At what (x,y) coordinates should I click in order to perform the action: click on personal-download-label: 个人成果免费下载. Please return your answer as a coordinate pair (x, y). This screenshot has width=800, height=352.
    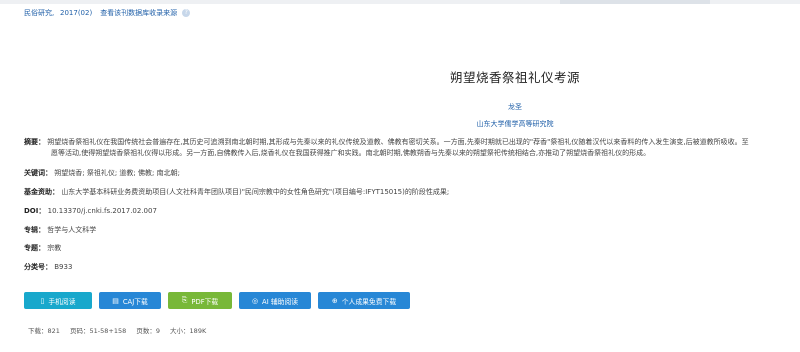
    Looking at the image, I should click on (369, 301).